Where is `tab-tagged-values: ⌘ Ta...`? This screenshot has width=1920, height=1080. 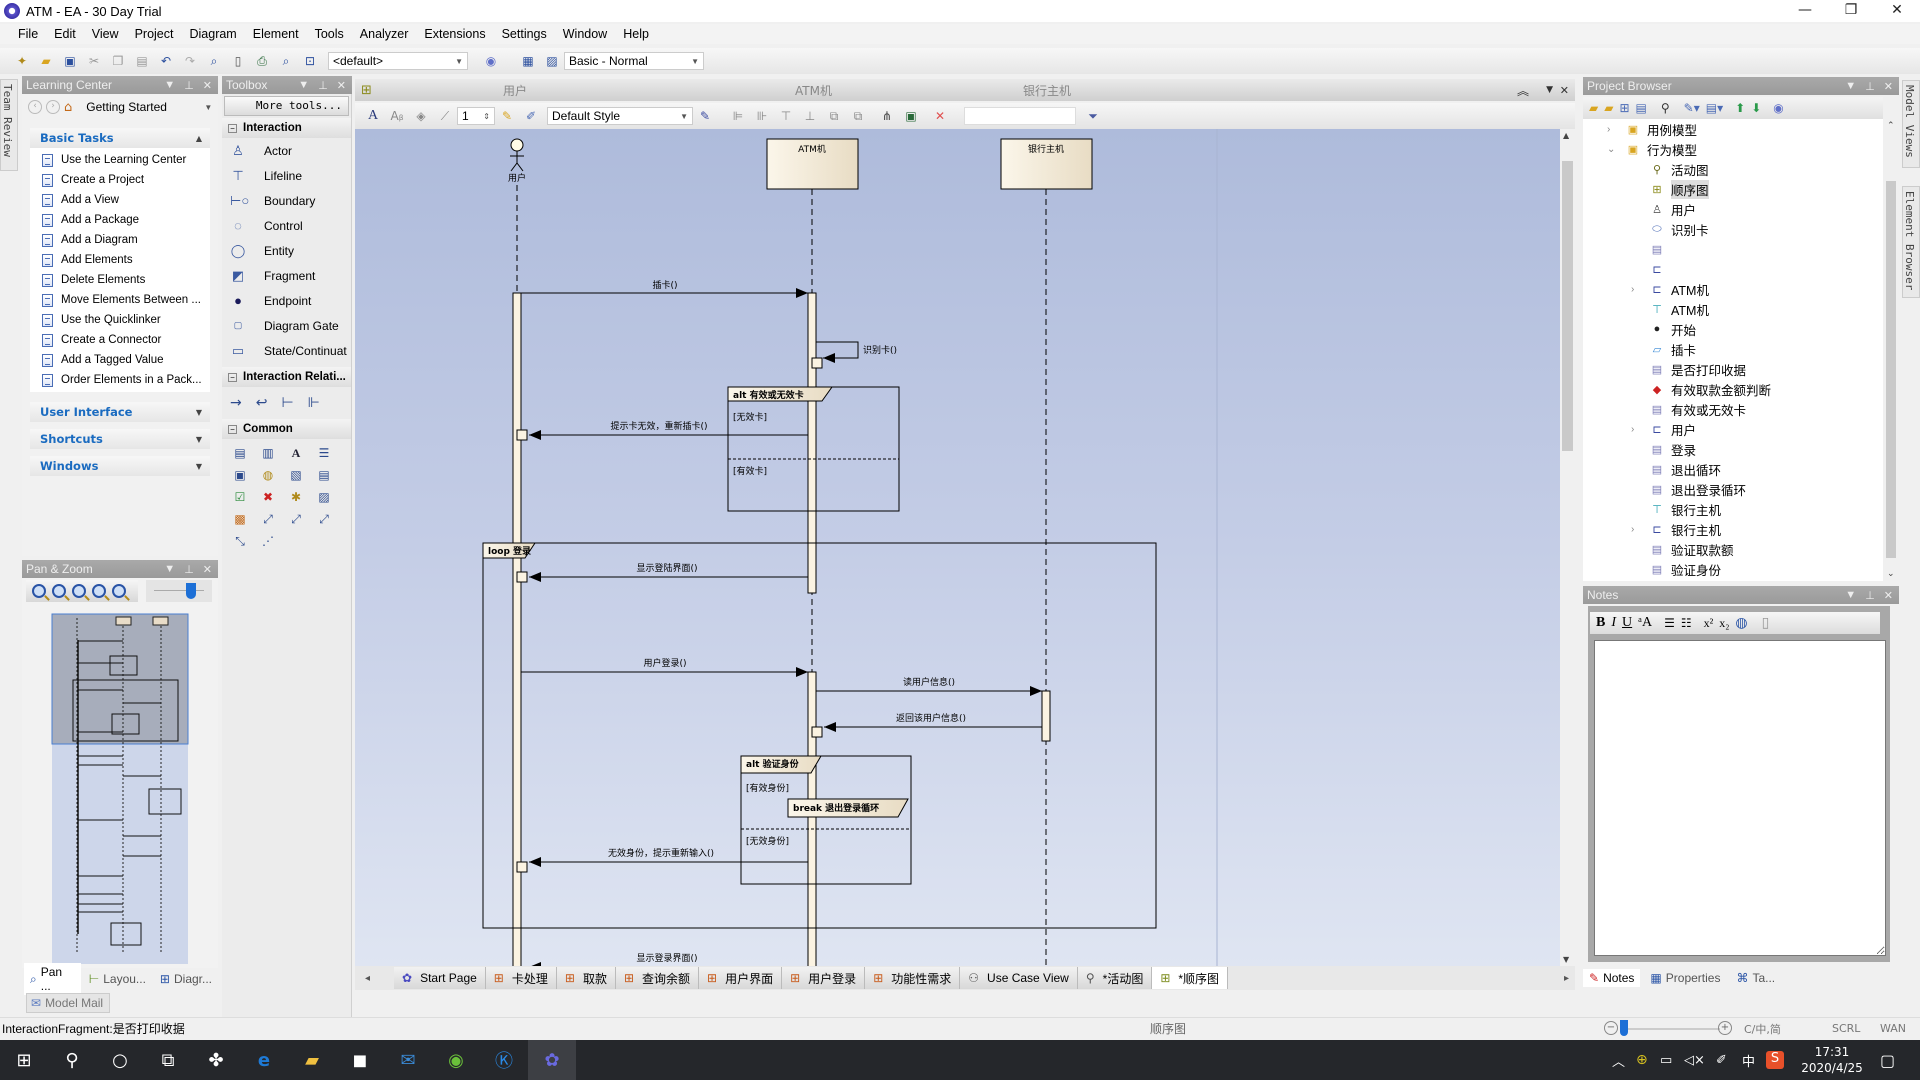 tab-tagged-values: ⌘ Ta... is located at coordinates (1755, 978).